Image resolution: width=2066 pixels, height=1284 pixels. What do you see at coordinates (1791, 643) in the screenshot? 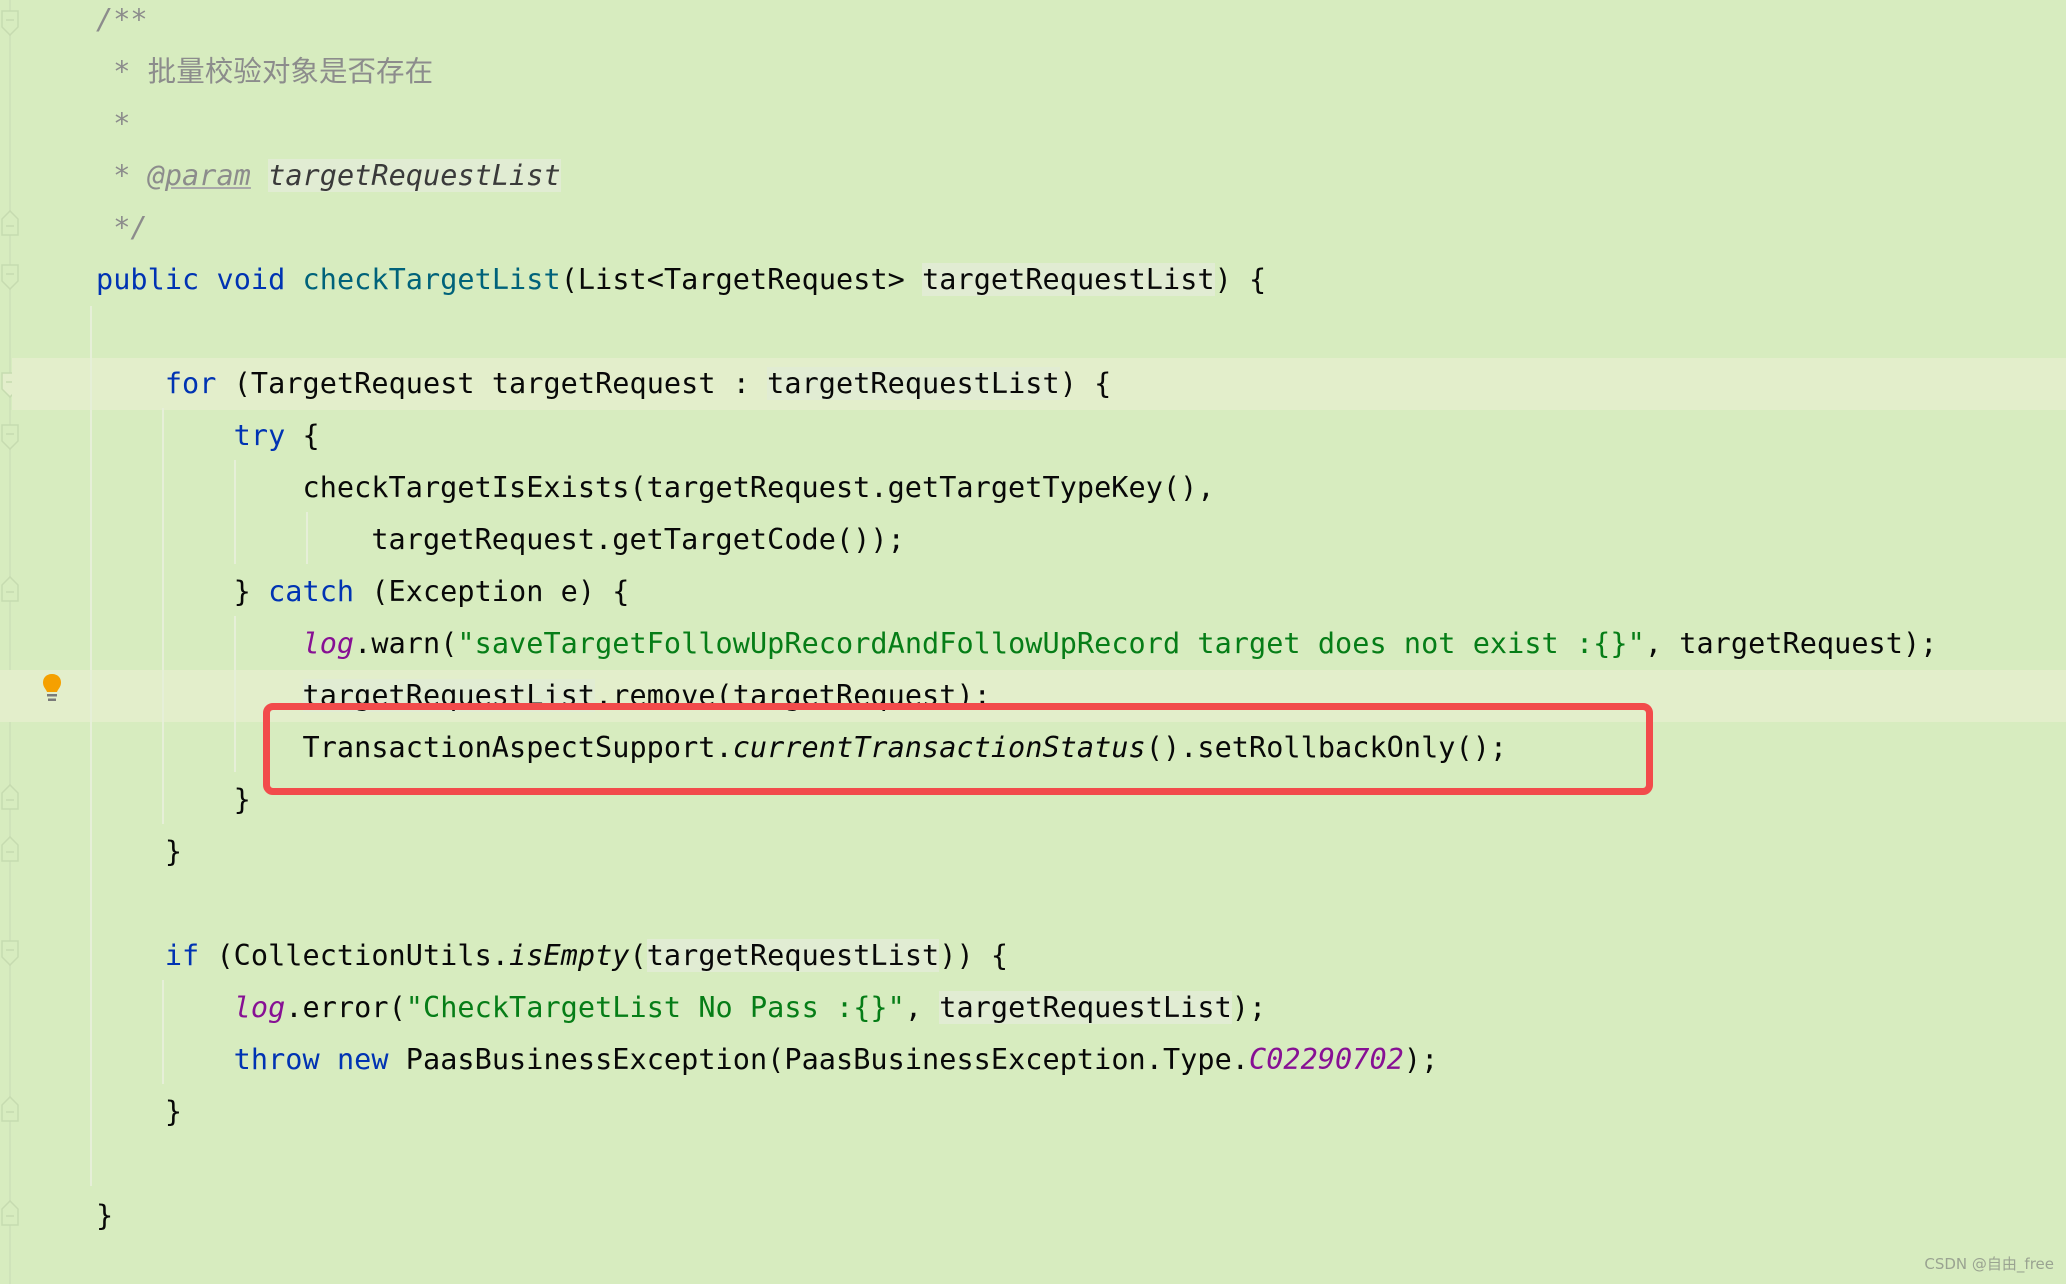
I see `code-token: , targetRequest);` at bounding box center [1791, 643].